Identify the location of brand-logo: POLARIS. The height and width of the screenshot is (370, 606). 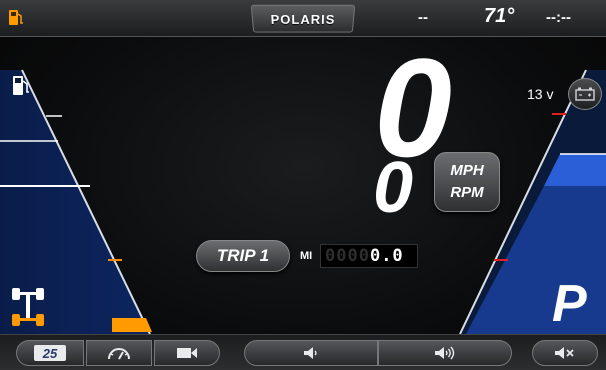
(303, 18).